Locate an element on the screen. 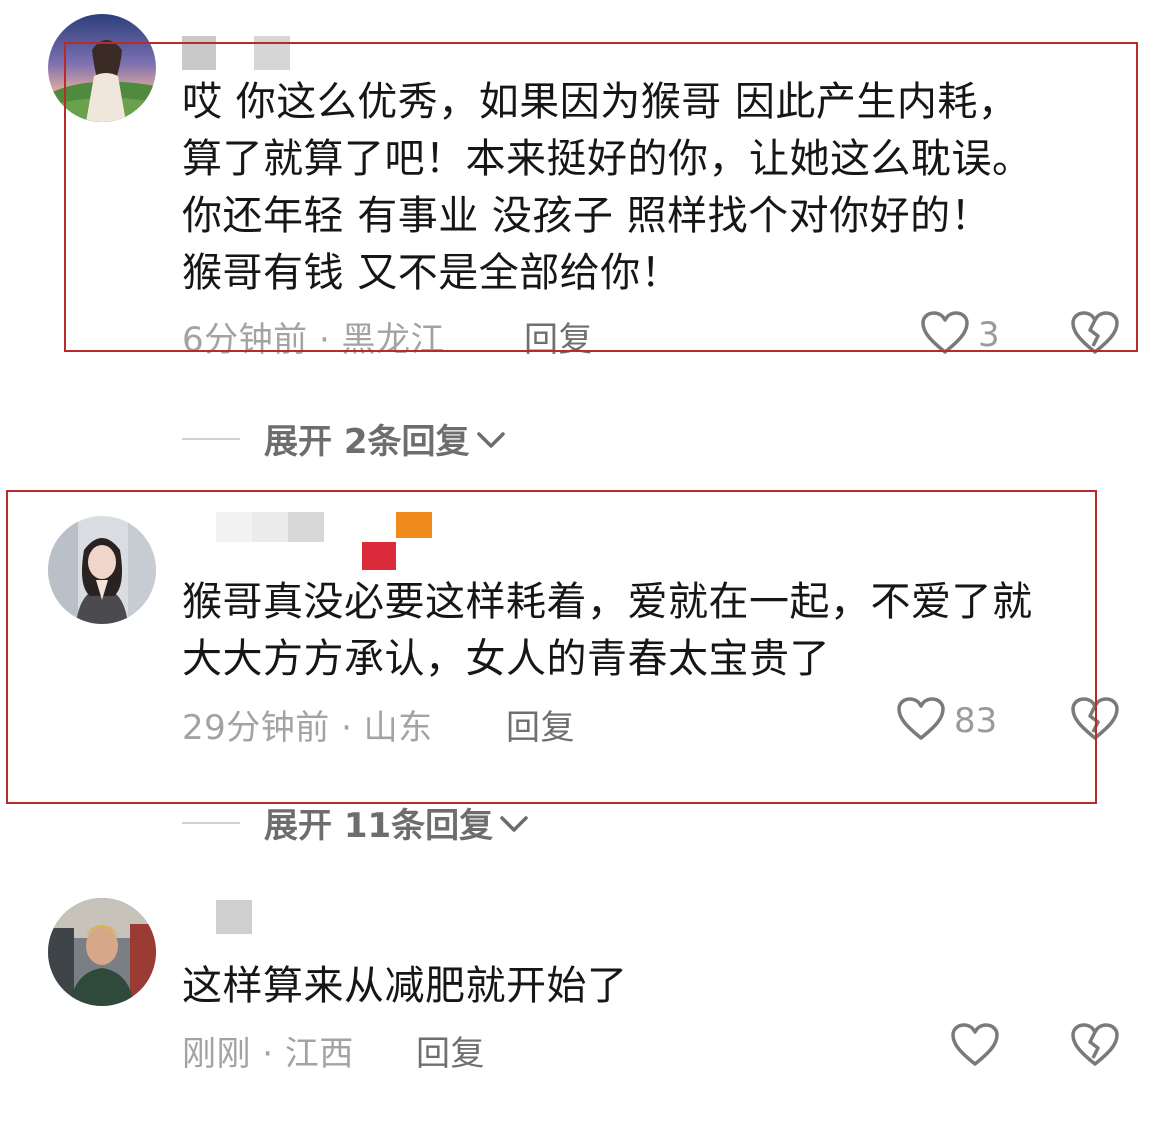  comment-meta: 29分钟前 · 山东 回复 is located at coordinates (378, 724).